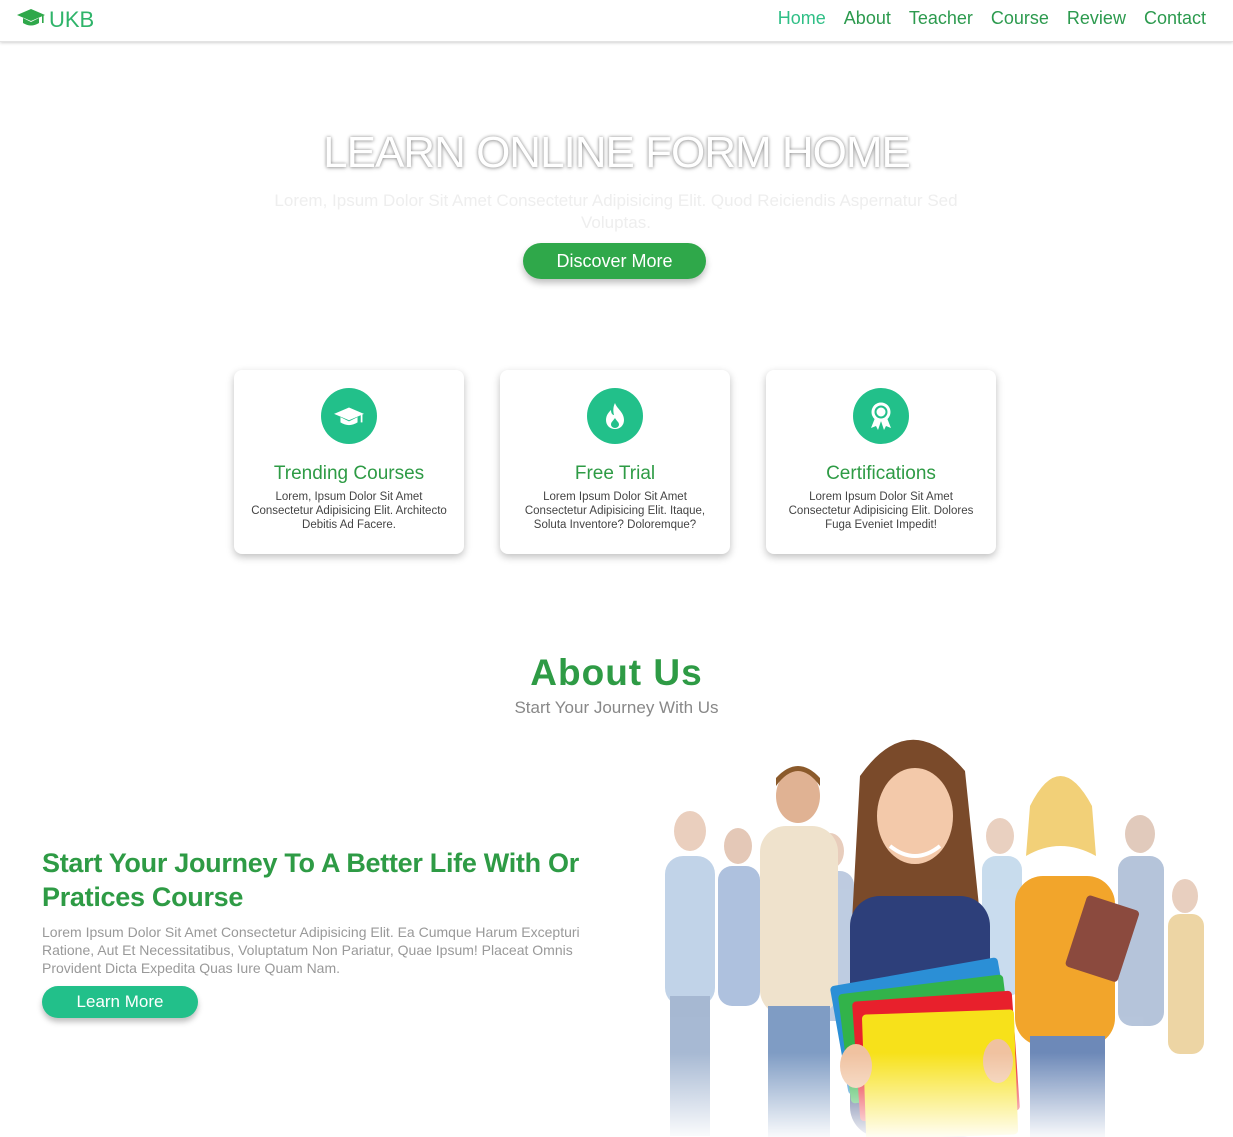  I want to click on feature-card-title: Free Trial, so click(615, 473).